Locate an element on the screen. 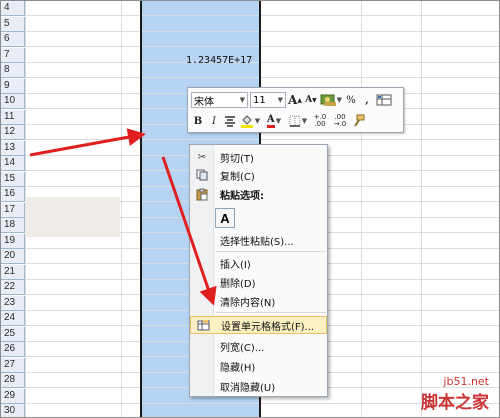 This screenshot has width=500, height=418. fill-color-button: ▼ is located at coordinates (250, 121).